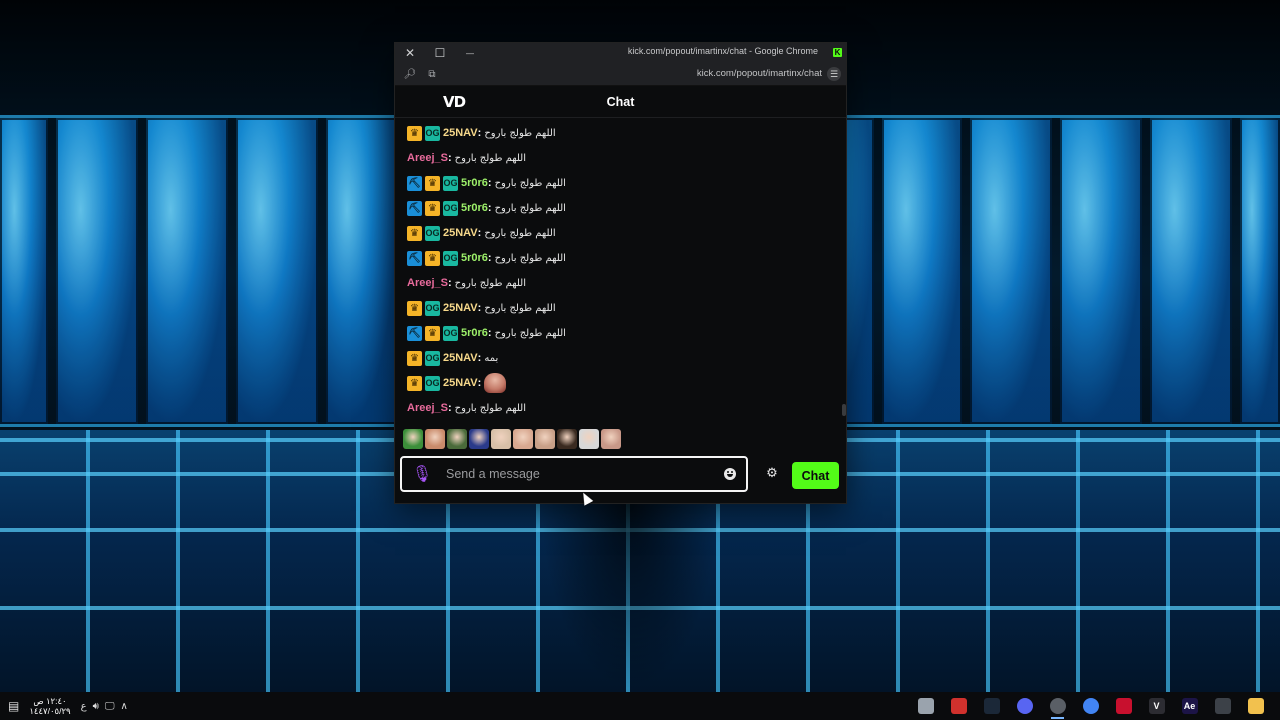 The height and width of the screenshot is (720, 1280). What do you see at coordinates (620, 102) in the screenshot?
I see `chat-title: Chat` at bounding box center [620, 102].